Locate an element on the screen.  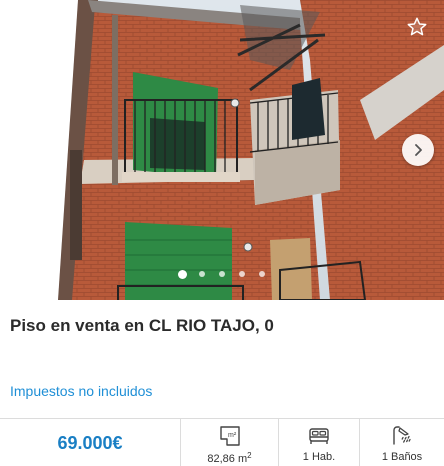
bathrooms-stat: 1 Baños is located at coordinates (402, 442).